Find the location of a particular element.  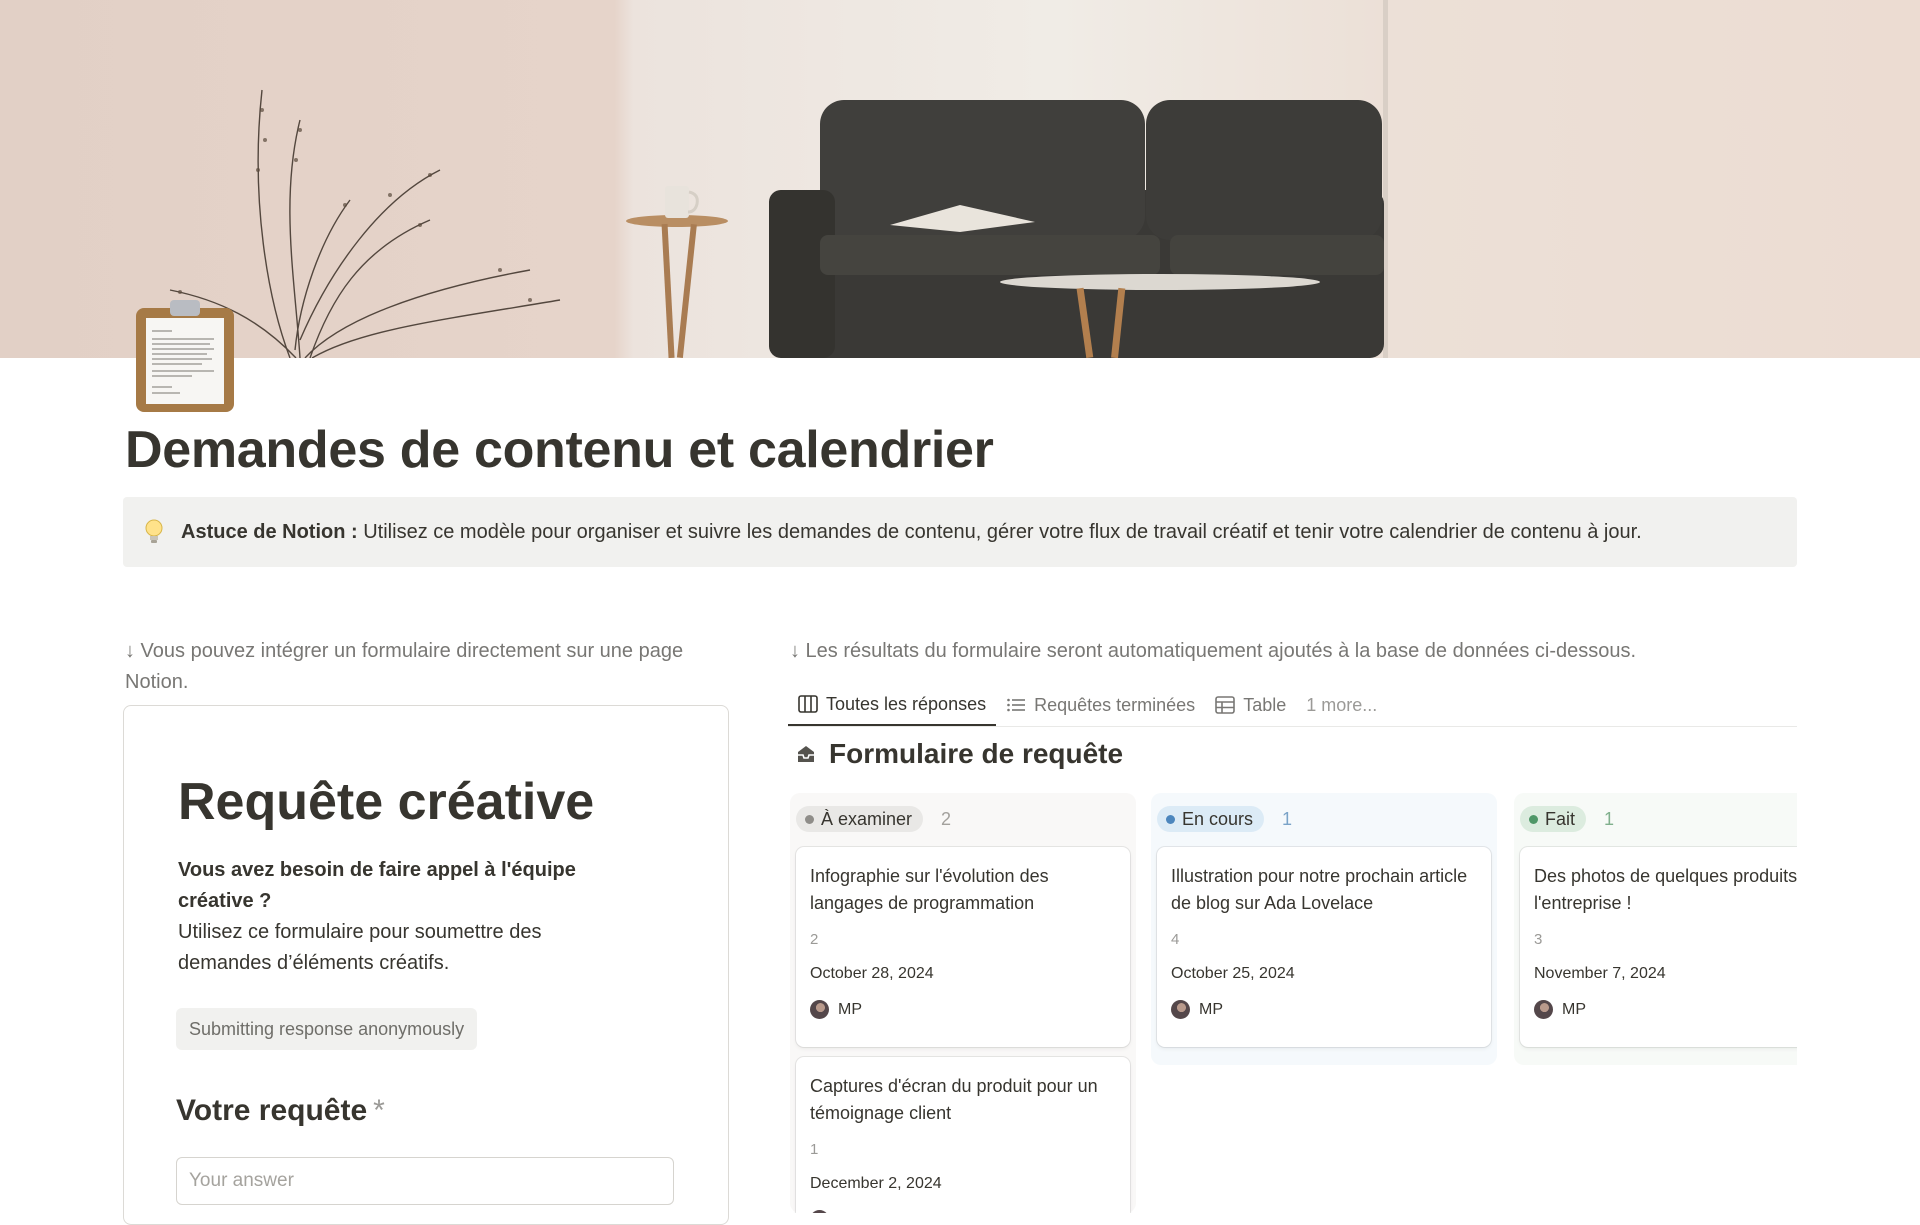

question-label: Votre requête * is located at coordinates (280, 1111).